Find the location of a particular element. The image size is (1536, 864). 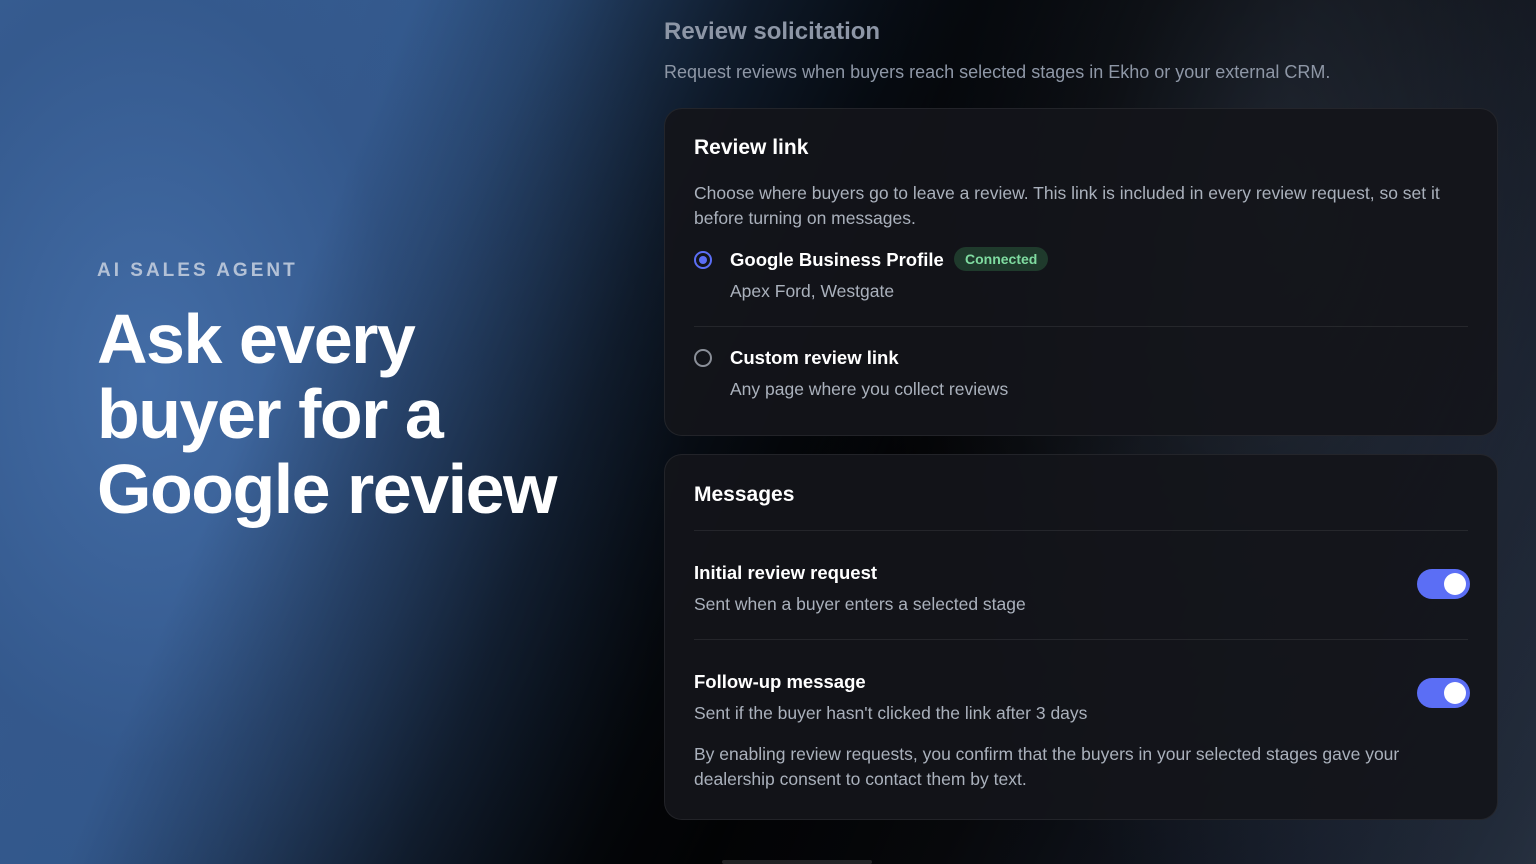

option-label: Custom review link is located at coordinates (814, 357).